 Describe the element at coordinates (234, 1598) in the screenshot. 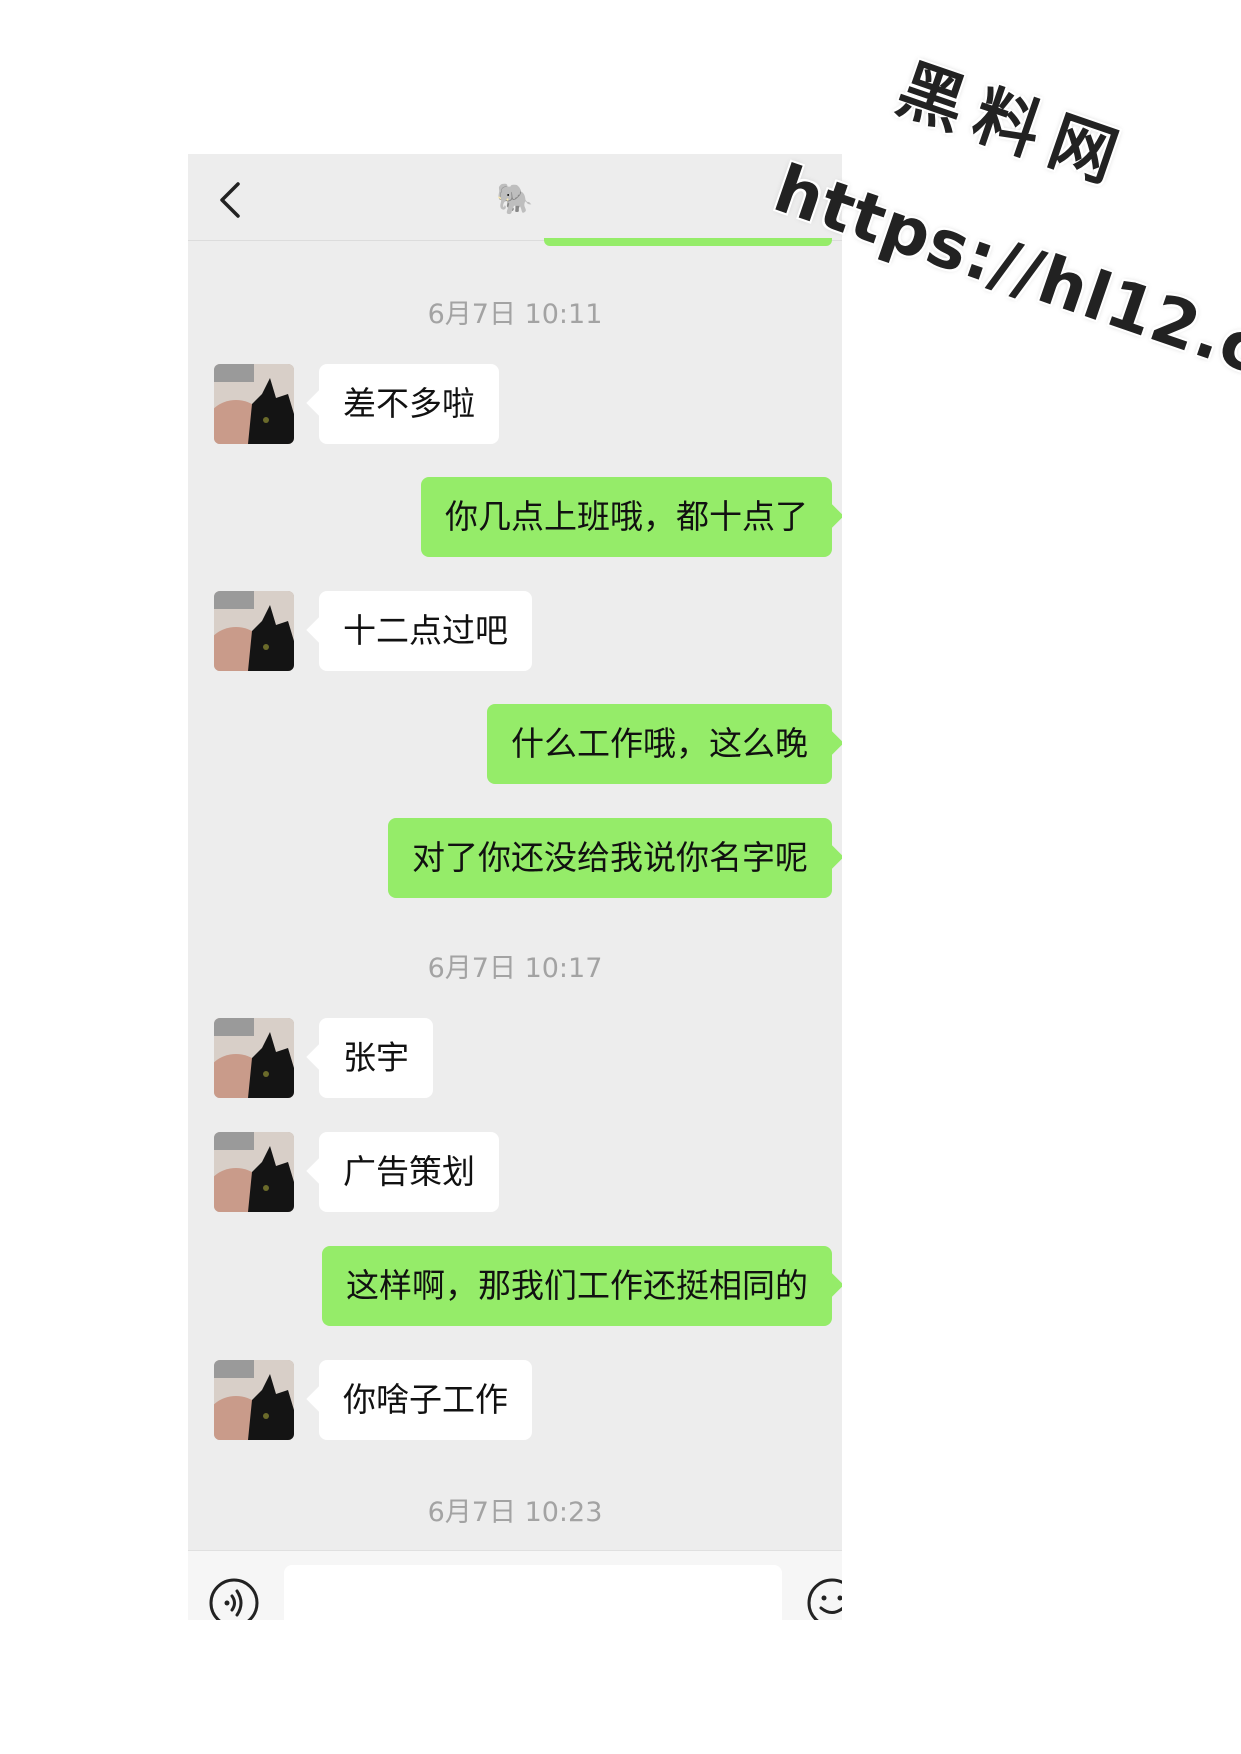

I see `voice-icon` at that location.